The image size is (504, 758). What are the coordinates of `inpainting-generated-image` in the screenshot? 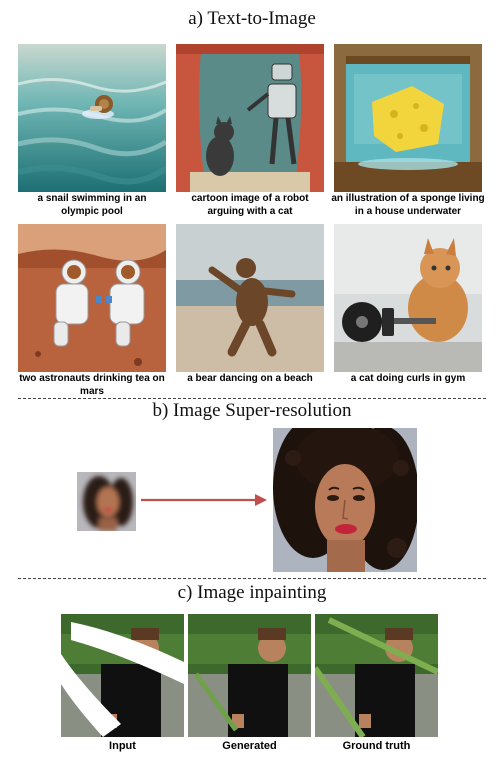 It's located at (249, 675).